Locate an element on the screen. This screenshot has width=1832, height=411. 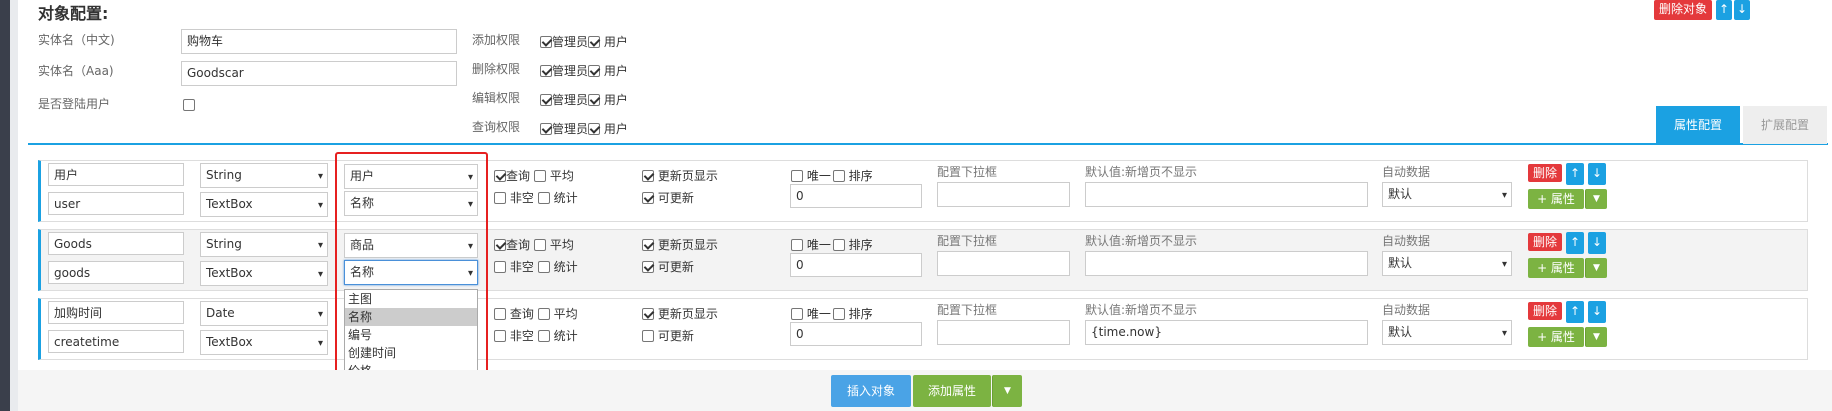
move-up-button: ↑ is located at coordinates (1724, 10).